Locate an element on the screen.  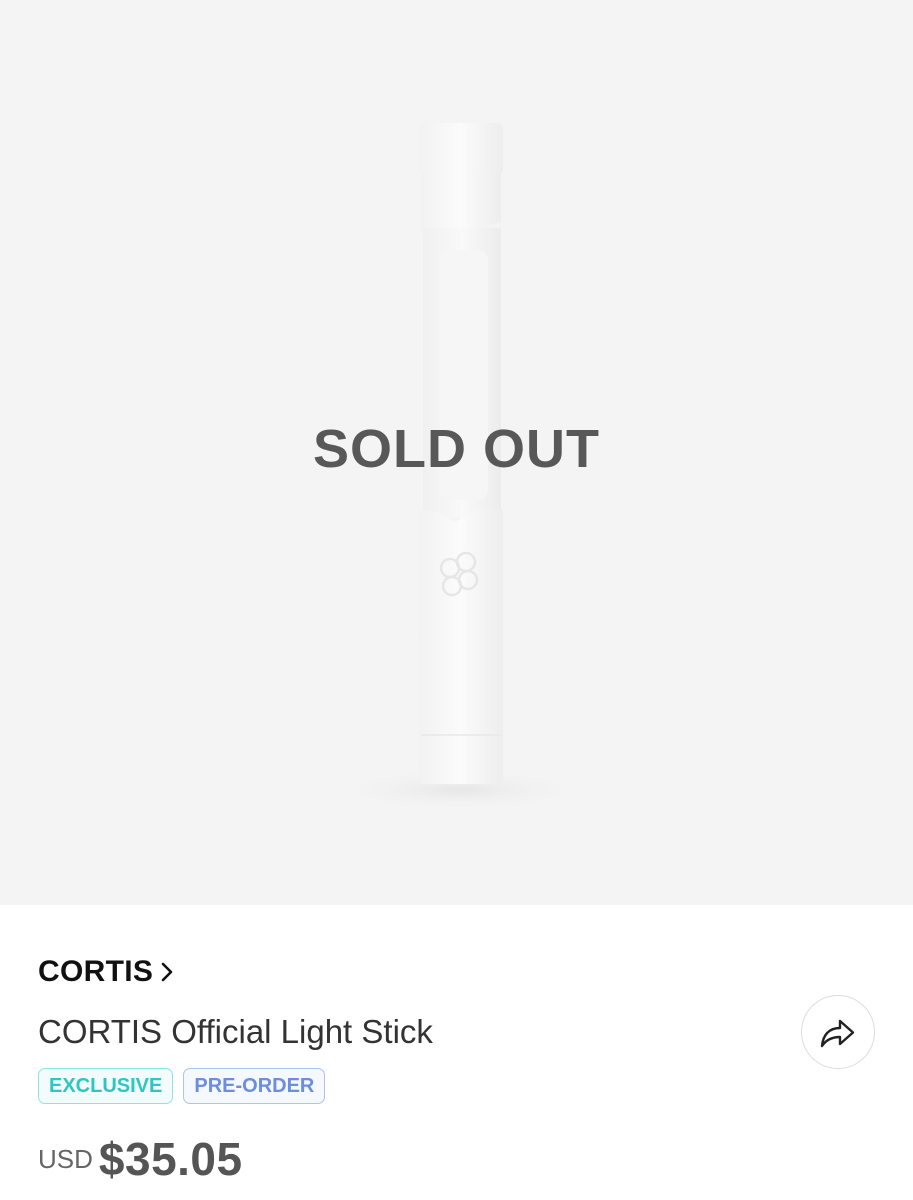
product-title: CORTIS Official Light Stick is located at coordinates (235, 1031).